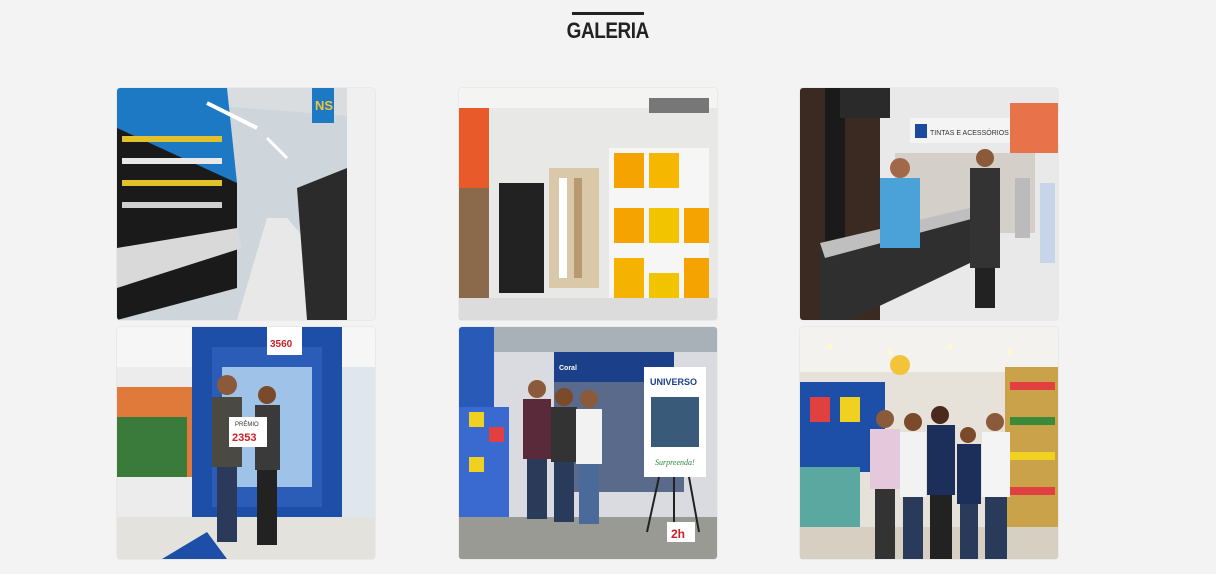 The image size is (1216, 574). What do you see at coordinates (678, 534) in the screenshot?
I see `easel-label: 2h` at bounding box center [678, 534].